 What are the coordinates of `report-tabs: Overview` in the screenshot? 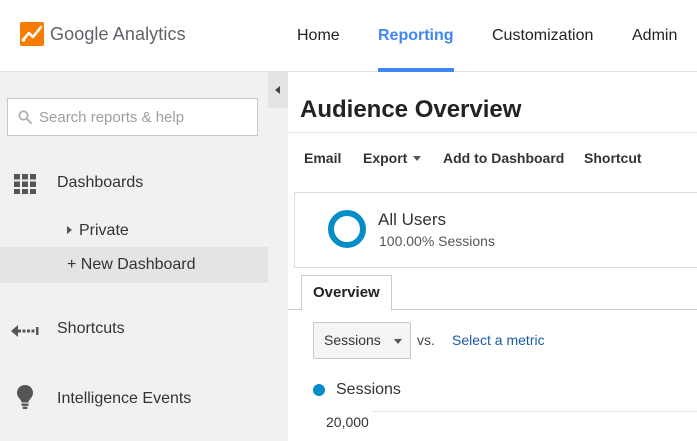 It's located at (492, 291).